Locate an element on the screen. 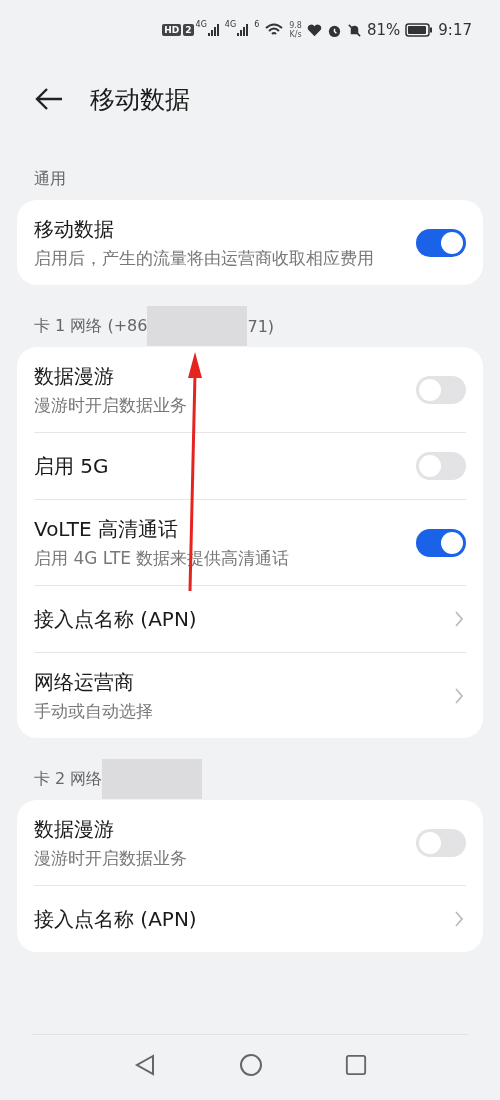 The height and width of the screenshot is (1100, 500). settings-row: 移动数据 启用后，产生的流量将由运营商收取相应费用 is located at coordinates (250, 242).